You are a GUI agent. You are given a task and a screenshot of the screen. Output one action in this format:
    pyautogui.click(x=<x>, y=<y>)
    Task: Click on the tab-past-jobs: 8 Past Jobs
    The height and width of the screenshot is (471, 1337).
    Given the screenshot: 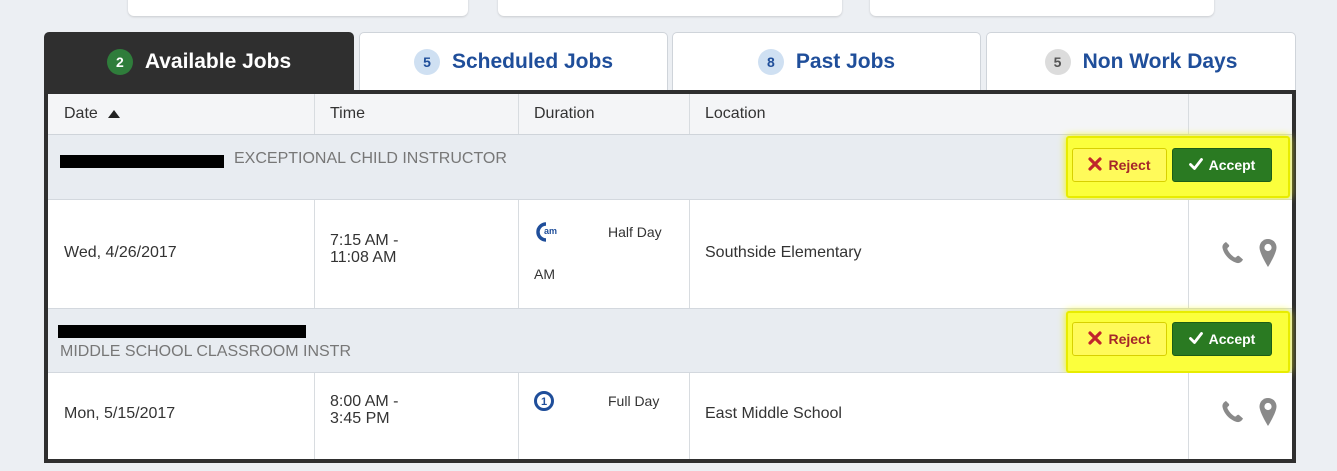 What is the action you would take?
    pyautogui.click(x=826, y=61)
    